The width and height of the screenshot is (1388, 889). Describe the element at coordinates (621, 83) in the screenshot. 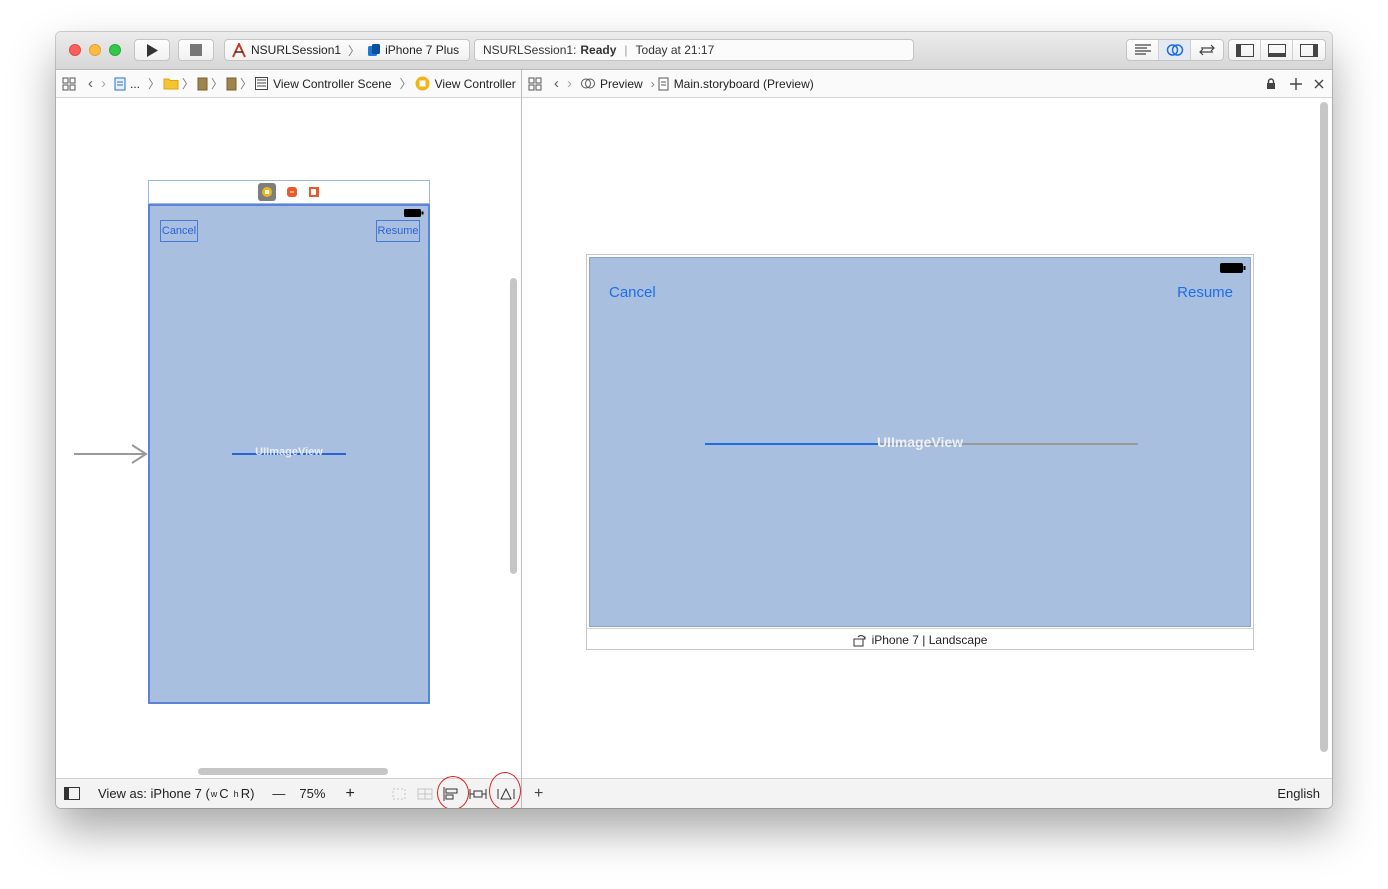

I see `preview-mode-label: Preview` at that location.